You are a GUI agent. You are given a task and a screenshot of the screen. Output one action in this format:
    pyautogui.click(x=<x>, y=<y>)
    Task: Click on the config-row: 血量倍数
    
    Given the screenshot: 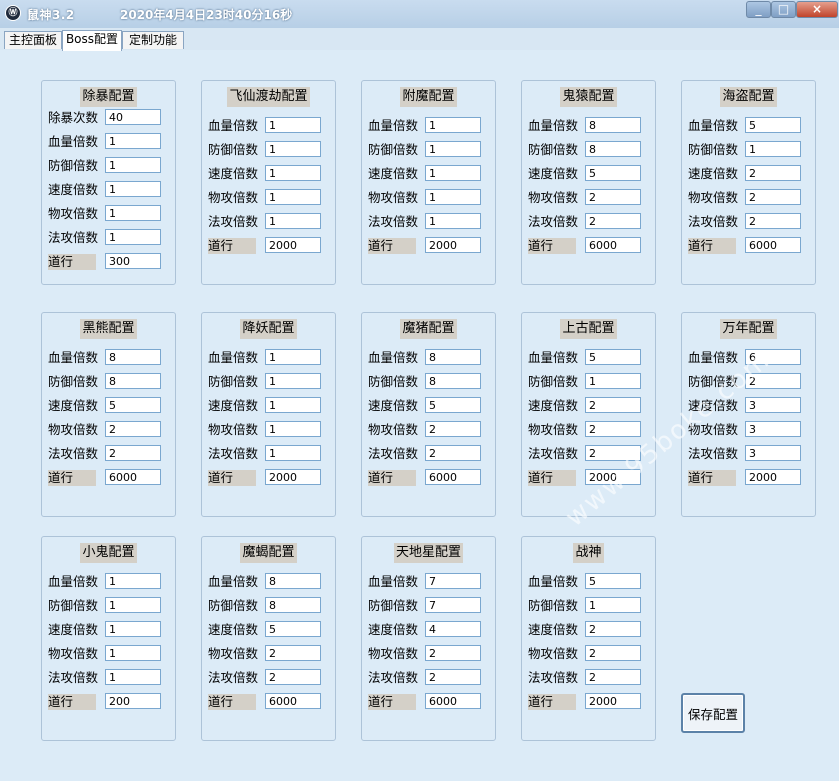 What is the action you would take?
    pyautogui.click(x=269, y=358)
    